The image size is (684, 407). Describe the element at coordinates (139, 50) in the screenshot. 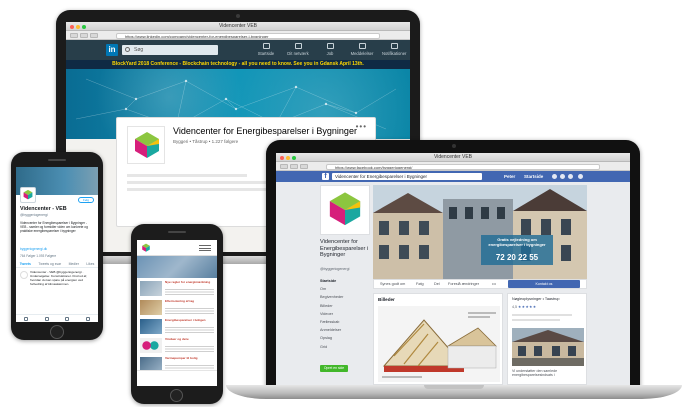

I see `search-placeholder: Søg` at that location.